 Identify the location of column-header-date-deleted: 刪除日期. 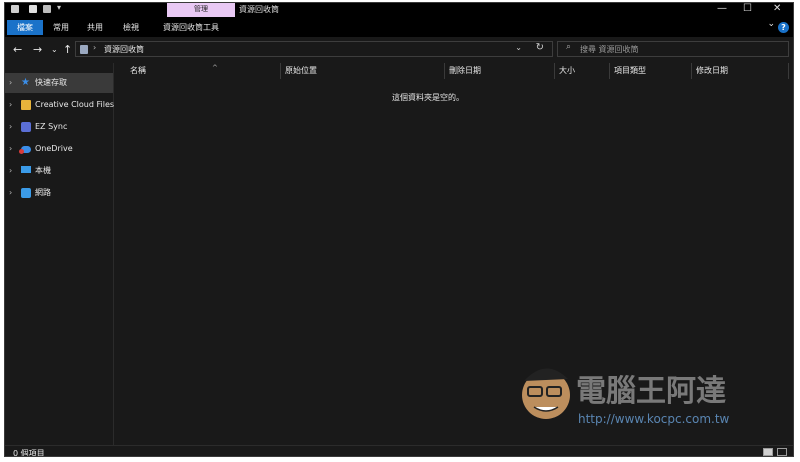
(500, 71).